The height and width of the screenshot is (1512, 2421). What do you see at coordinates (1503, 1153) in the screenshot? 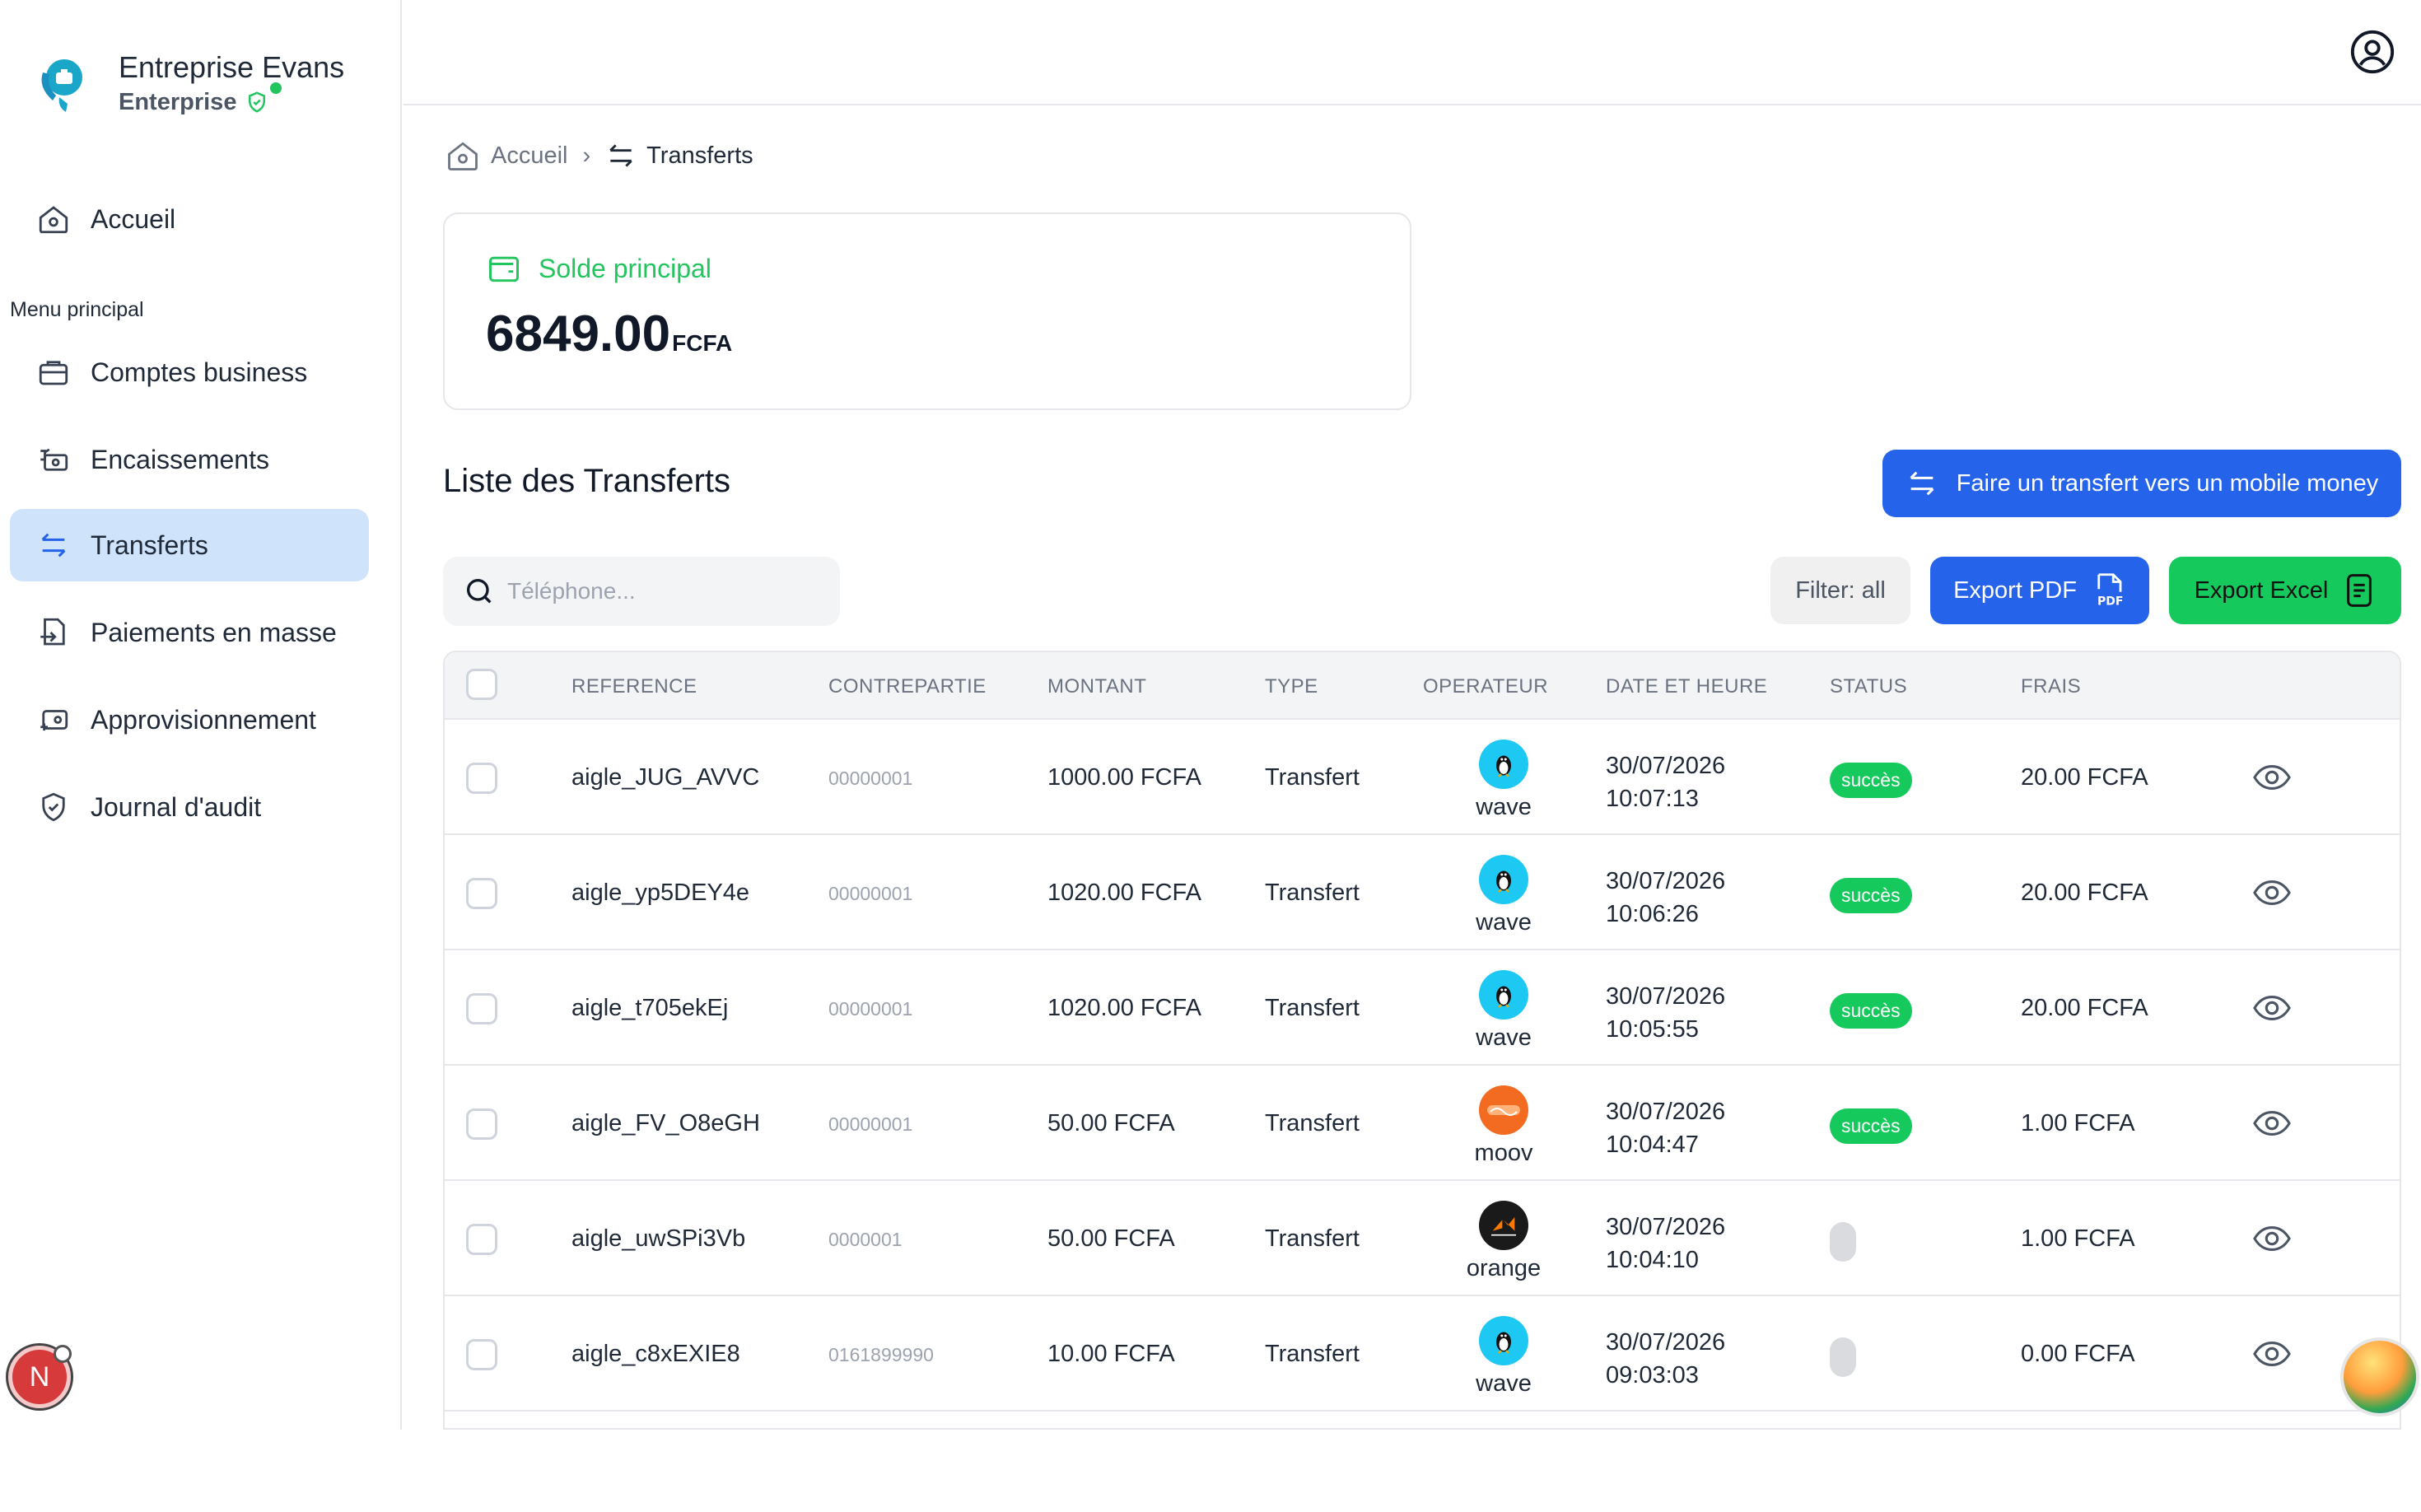
I see `operator-name: moov` at bounding box center [1503, 1153].